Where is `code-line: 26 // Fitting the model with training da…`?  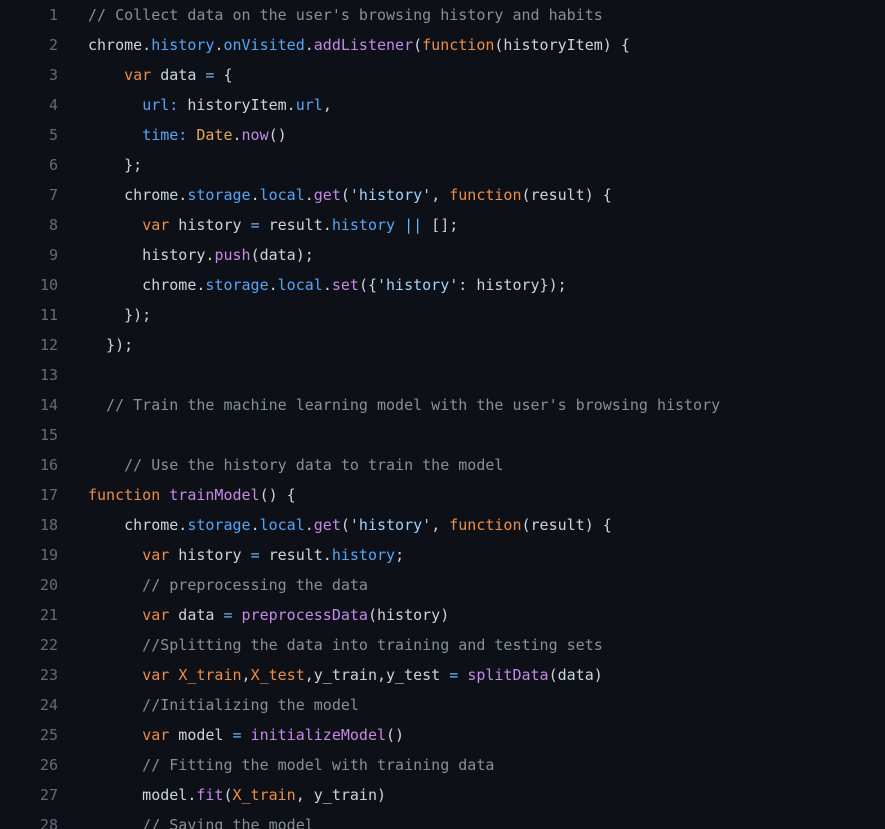 code-line: 26 // Fitting the model with training da… is located at coordinates (442, 765).